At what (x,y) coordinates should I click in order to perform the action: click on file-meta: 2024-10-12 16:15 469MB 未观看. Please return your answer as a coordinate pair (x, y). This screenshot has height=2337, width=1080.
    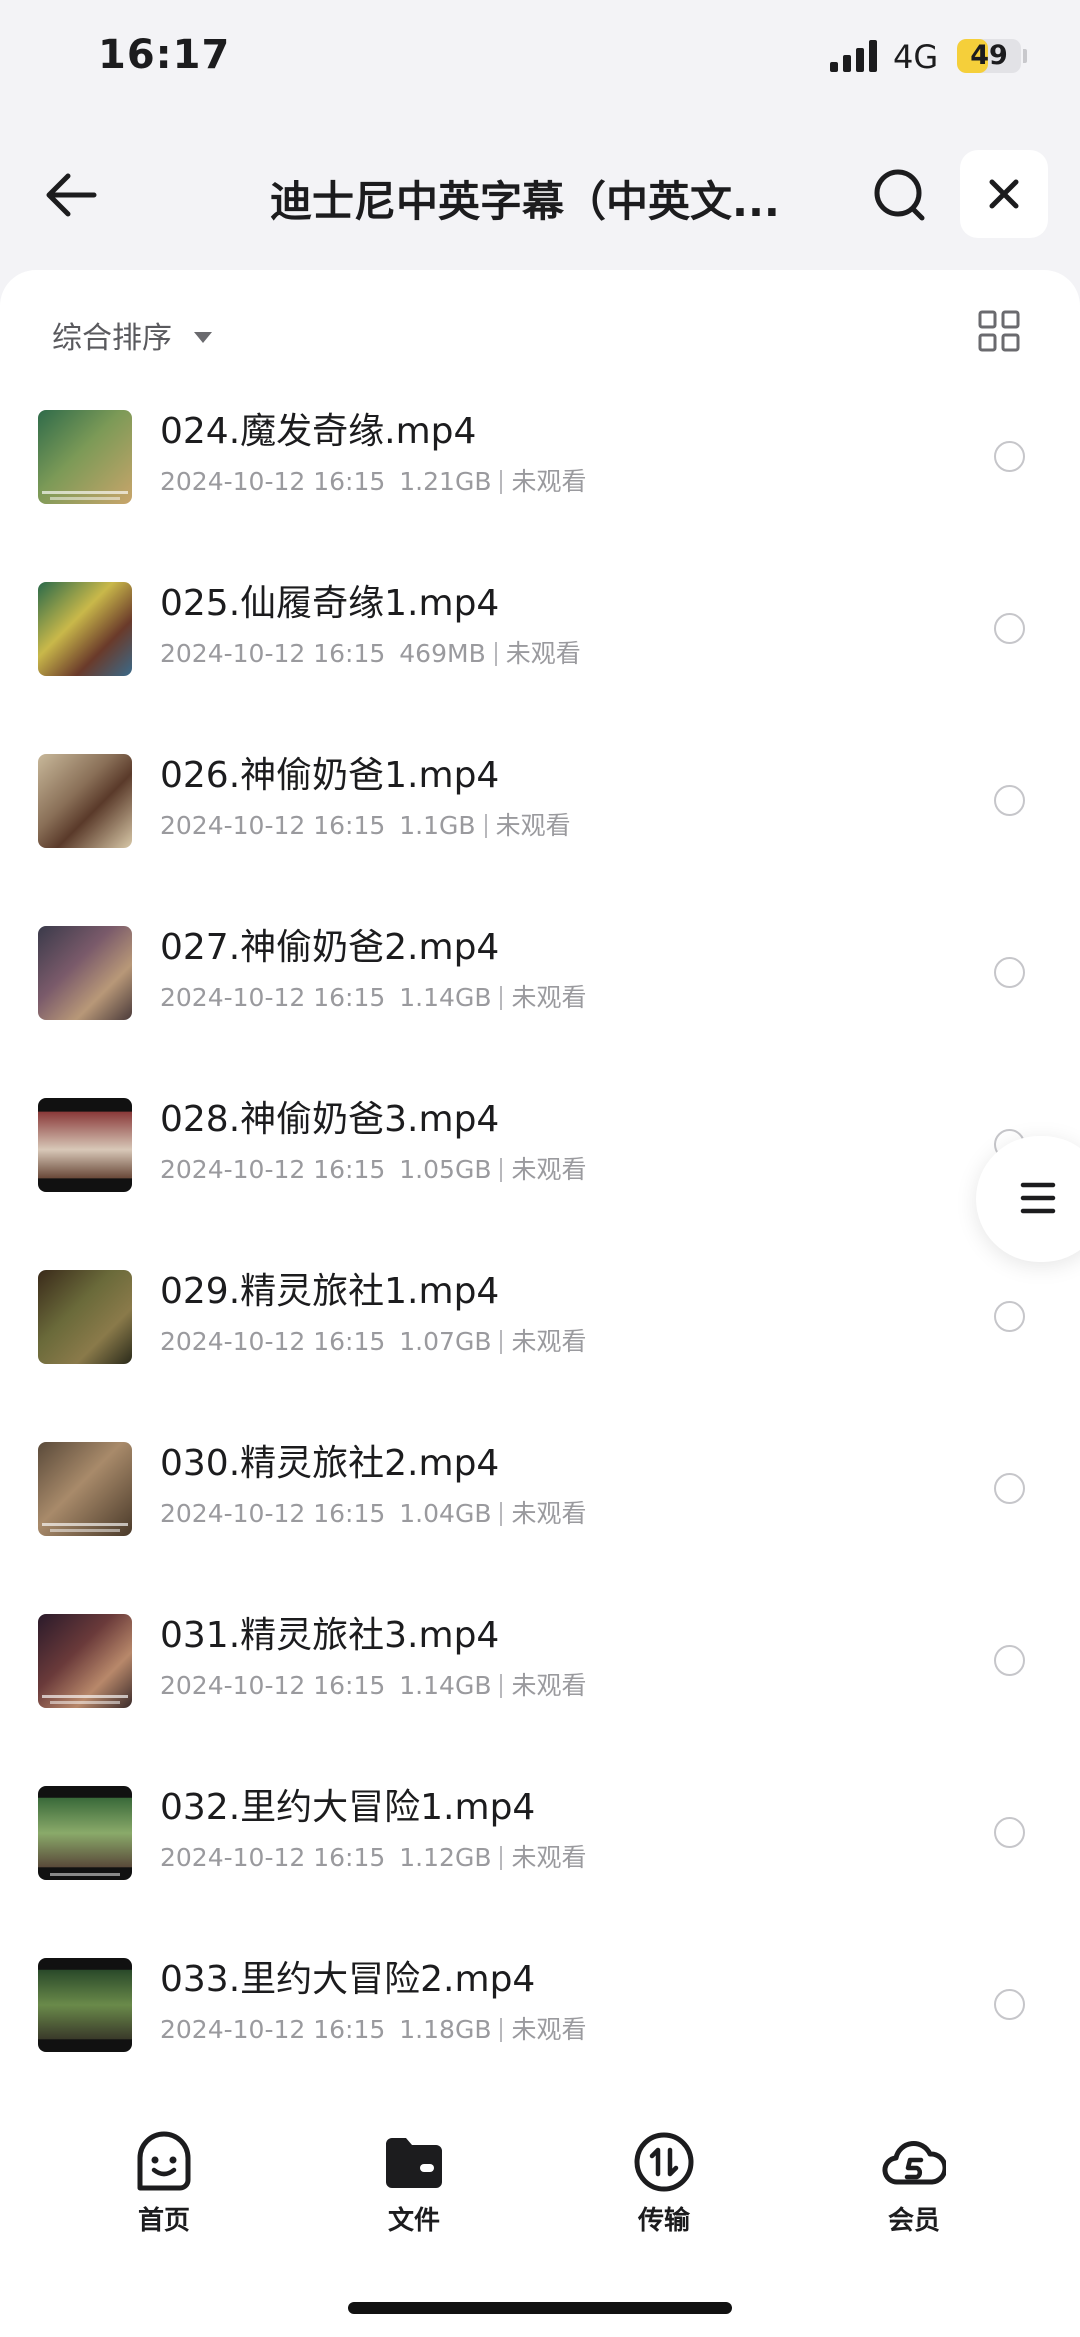
    Looking at the image, I should click on (370, 652).